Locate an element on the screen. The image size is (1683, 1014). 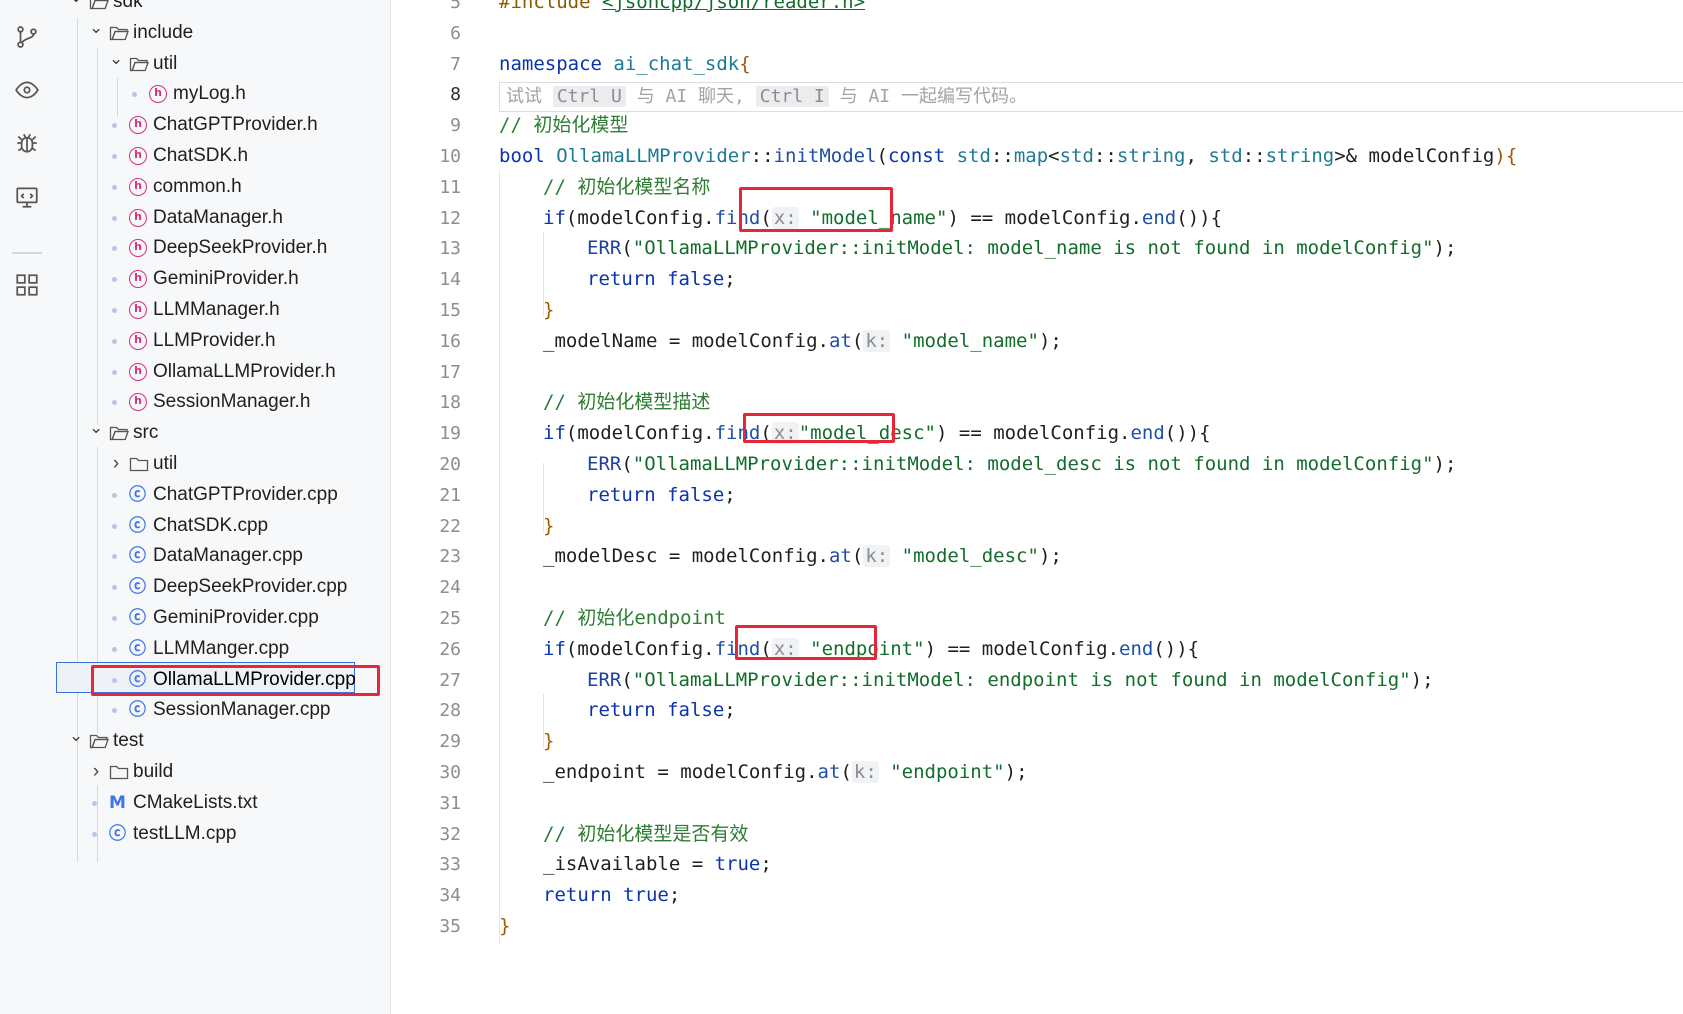
file-llmprovider-h: h LLMProvider.h is located at coordinates (222, 341).